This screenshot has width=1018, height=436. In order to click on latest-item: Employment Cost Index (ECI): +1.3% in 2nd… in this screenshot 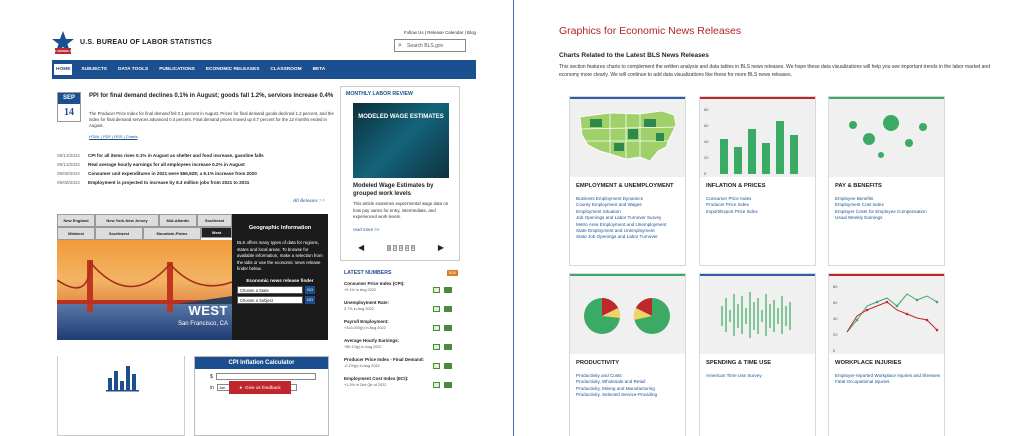, I will do `click(400, 385)`.